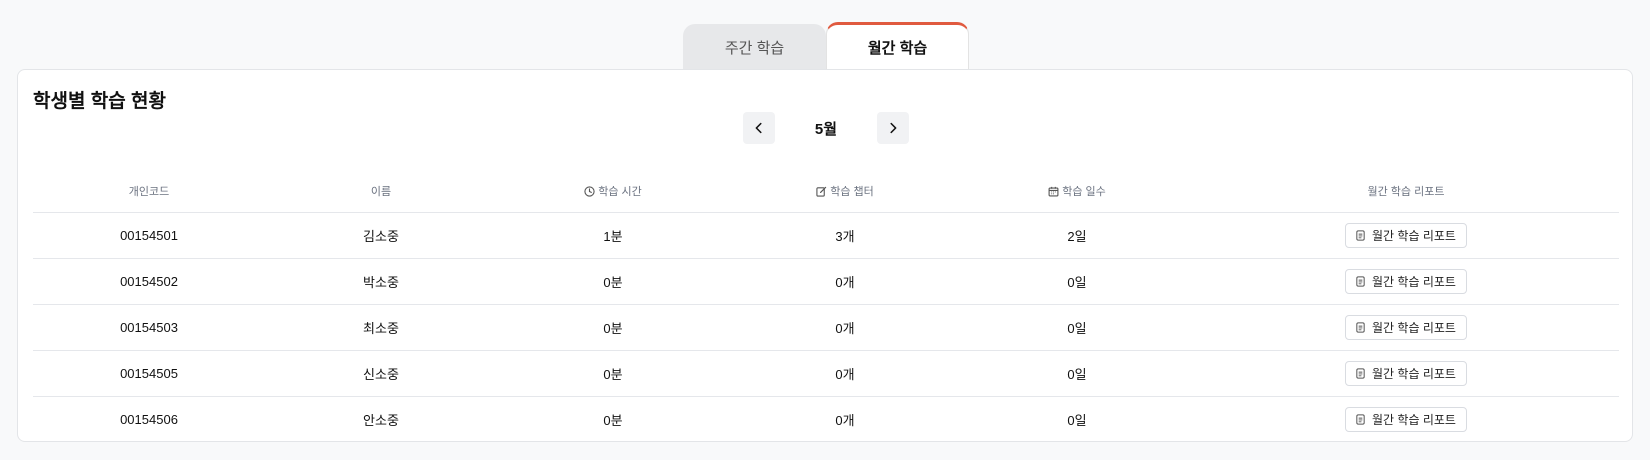  Describe the element at coordinates (897, 46) in the screenshot. I see `tab-monthly: 월간 학습` at that location.